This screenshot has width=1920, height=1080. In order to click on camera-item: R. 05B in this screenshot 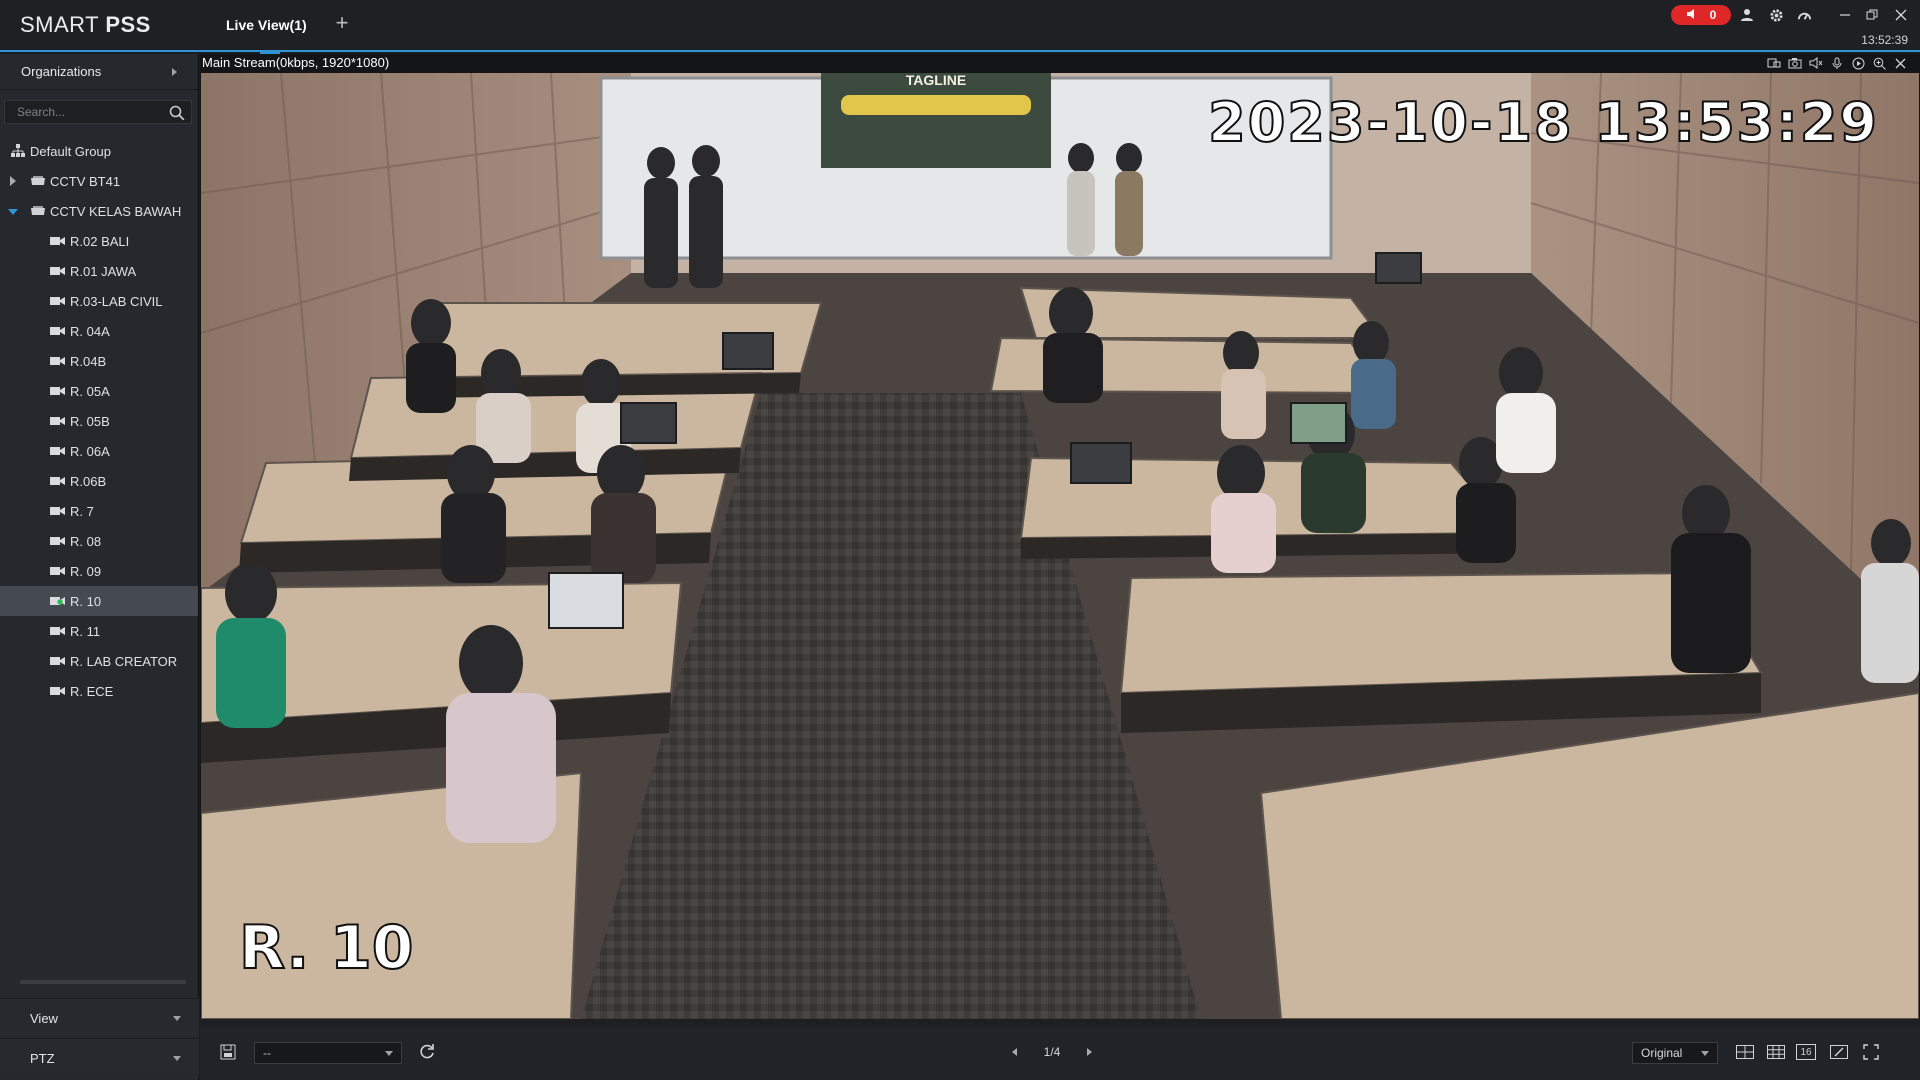, I will do `click(99, 421)`.